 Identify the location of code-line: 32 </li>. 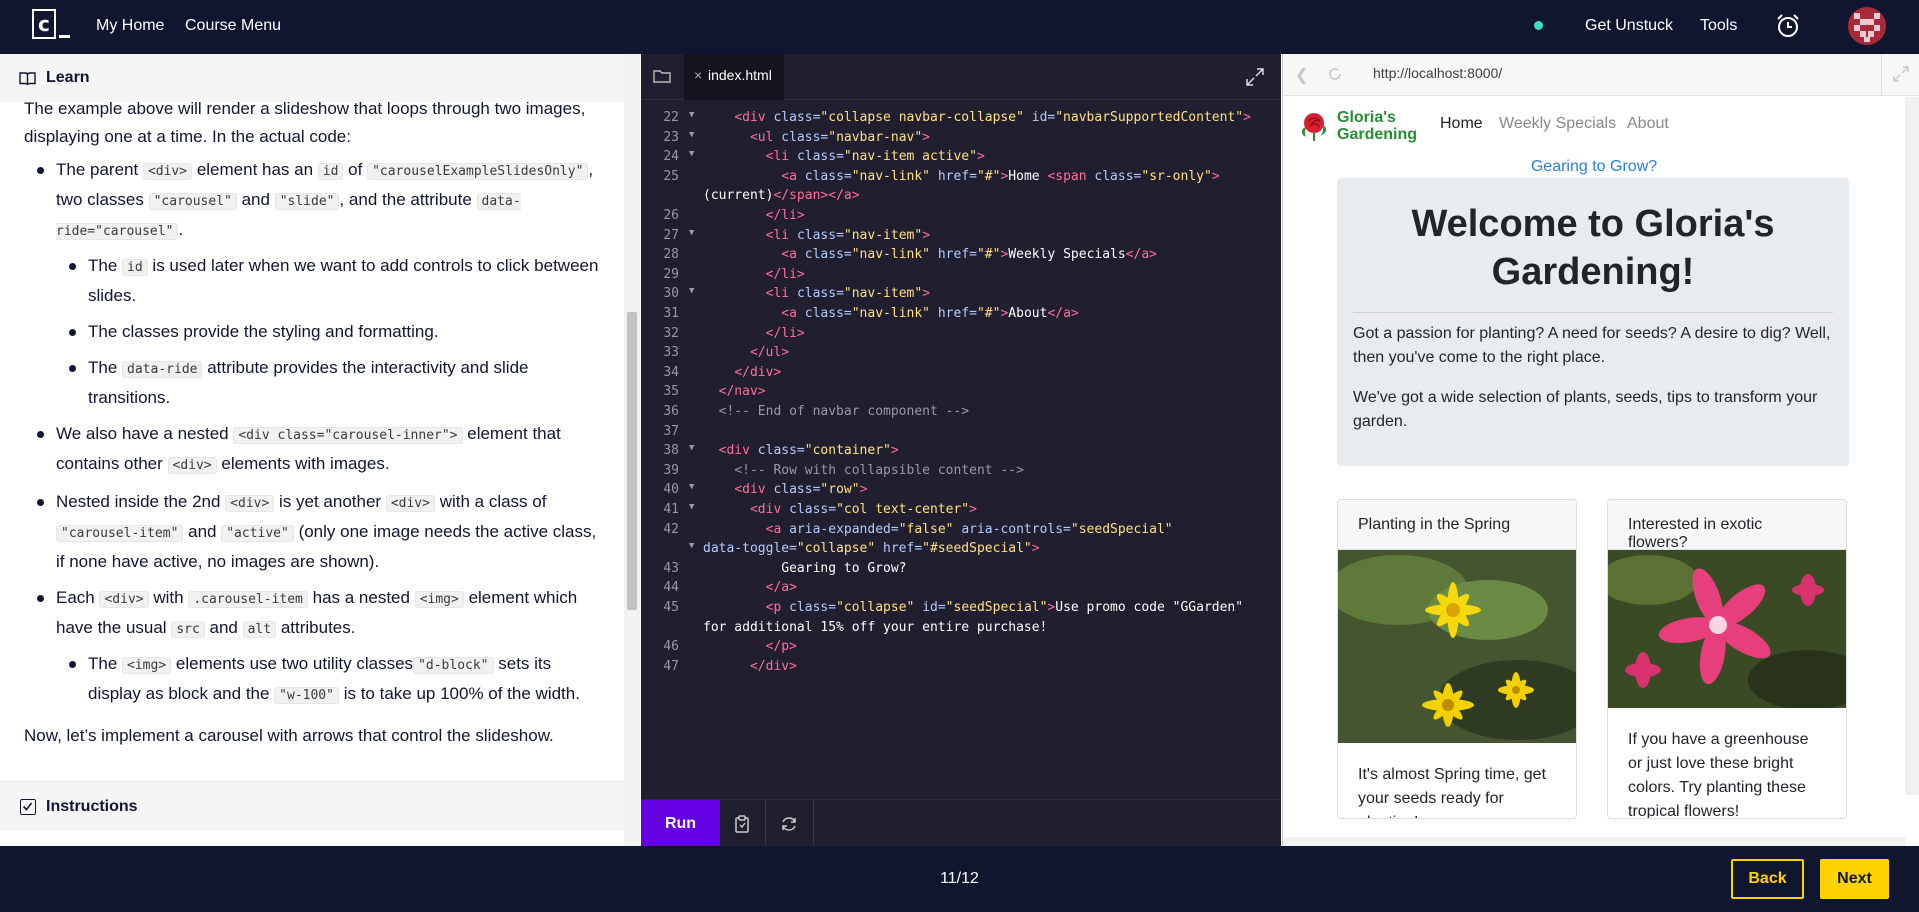
(961, 336).